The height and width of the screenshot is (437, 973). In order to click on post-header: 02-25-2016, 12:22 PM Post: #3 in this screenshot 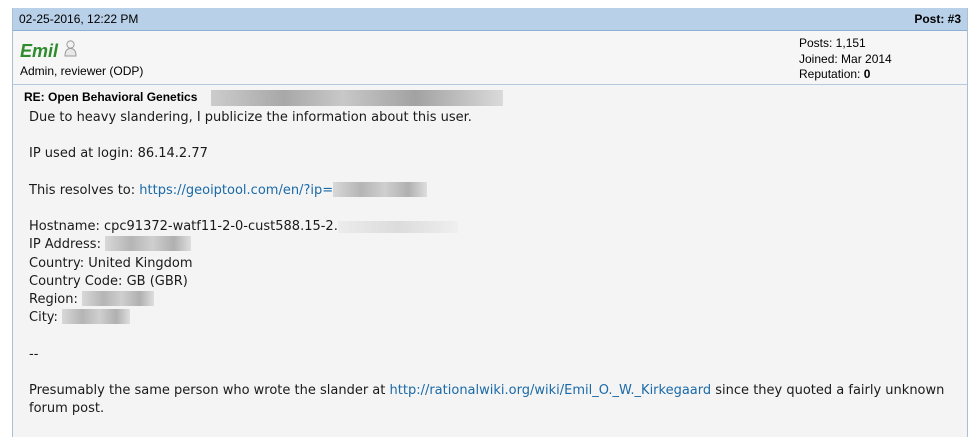, I will do `click(490, 19)`.